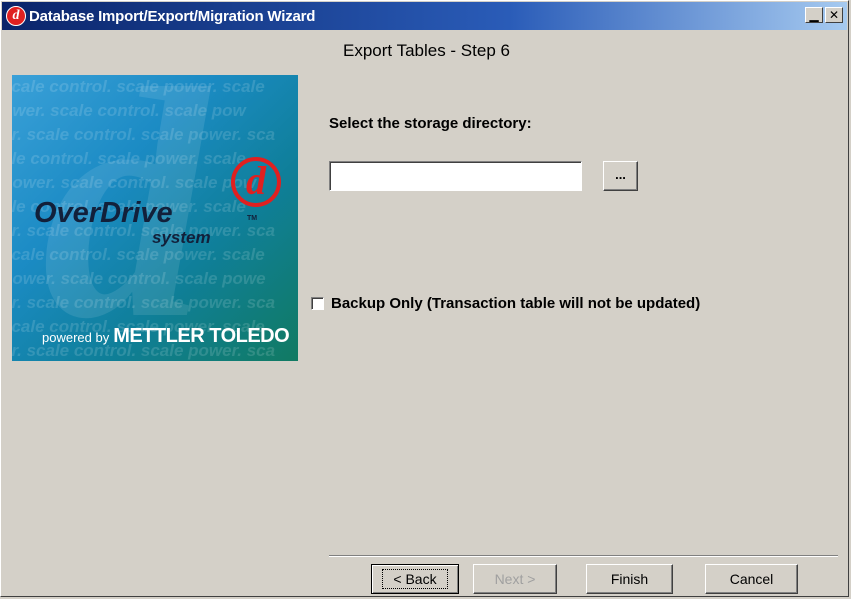 This screenshot has width=851, height=599. Describe the element at coordinates (824, 15) in the screenshot. I see `window-controls: ▁ ✕` at that location.